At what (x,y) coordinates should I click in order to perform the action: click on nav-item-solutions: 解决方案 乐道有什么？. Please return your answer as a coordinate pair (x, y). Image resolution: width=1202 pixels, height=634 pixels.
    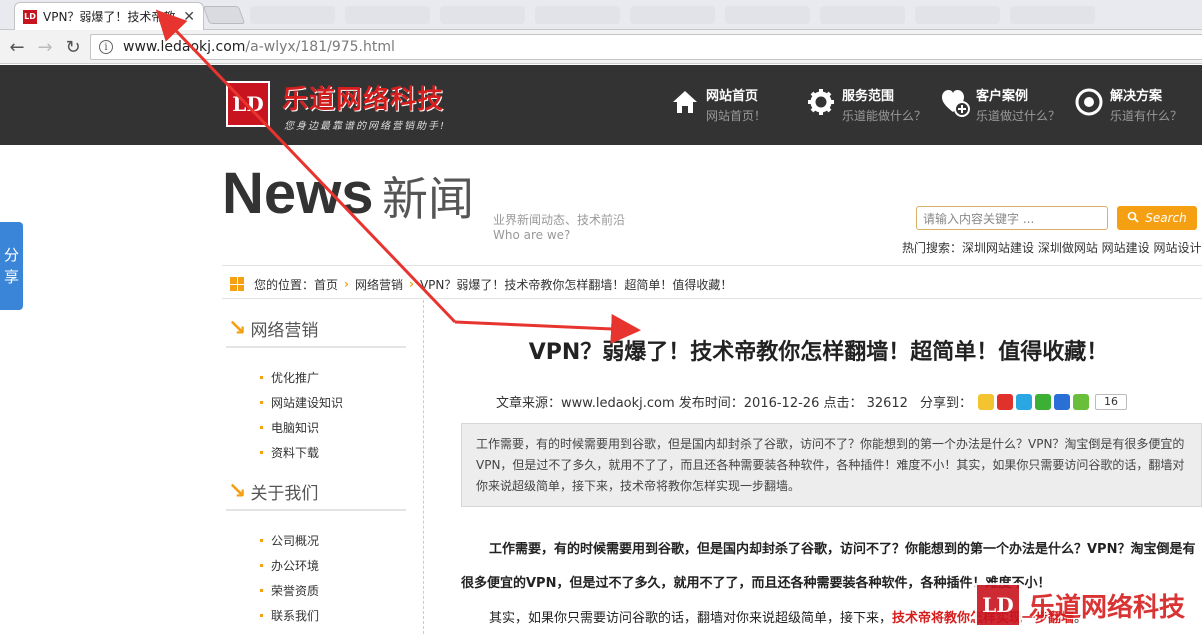
    Looking at the image, I should click on (1128, 104).